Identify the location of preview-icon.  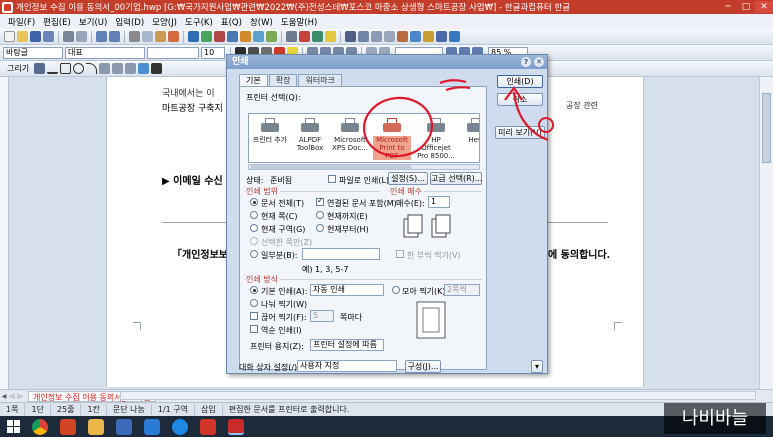
(81, 36).